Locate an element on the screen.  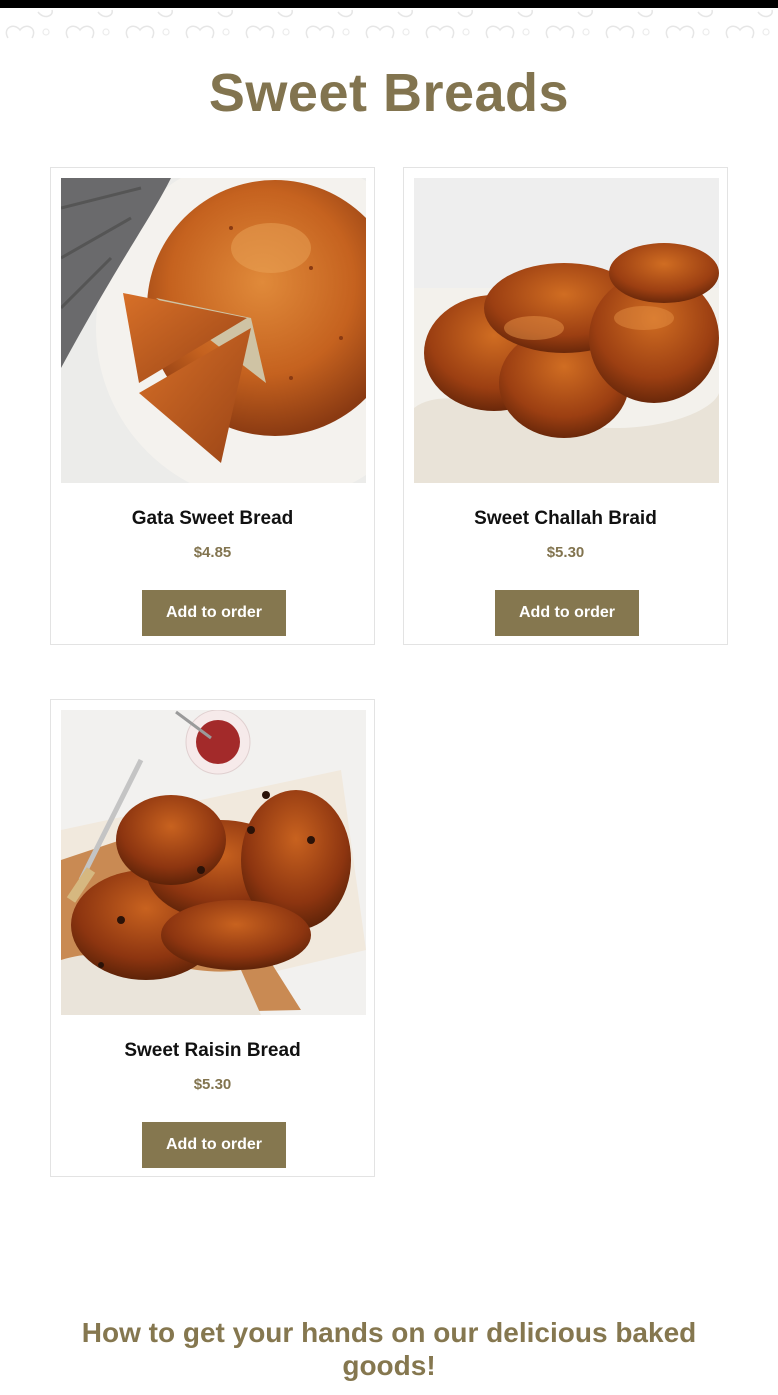
product-card: Sweet Raisin Bread $5.30 Add to order is located at coordinates (212, 938).